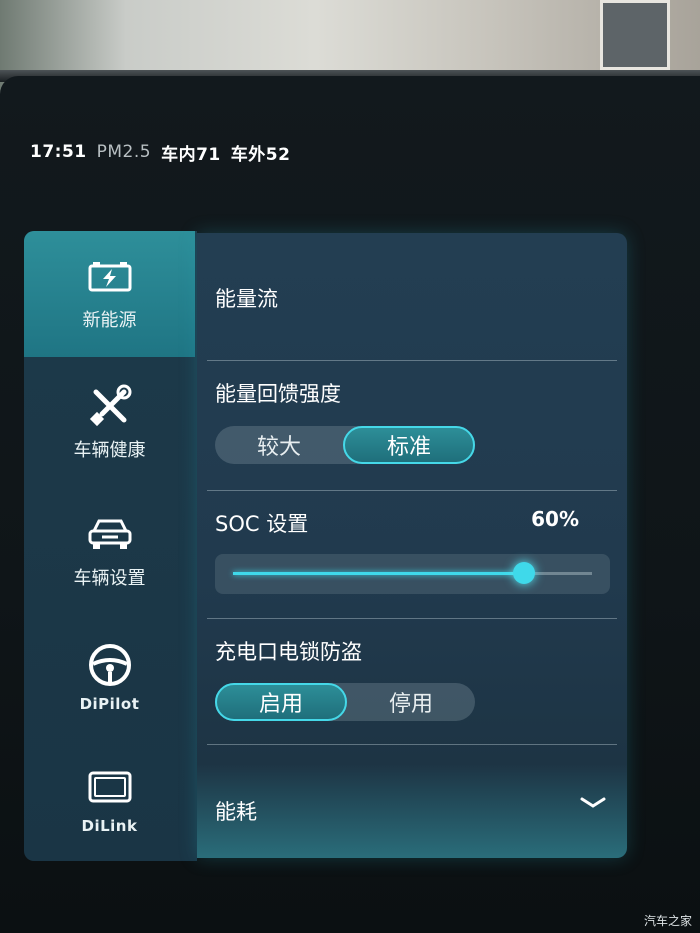  Describe the element at coordinates (523, 573) in the screenshot. I see `slider-thumb` at that location.